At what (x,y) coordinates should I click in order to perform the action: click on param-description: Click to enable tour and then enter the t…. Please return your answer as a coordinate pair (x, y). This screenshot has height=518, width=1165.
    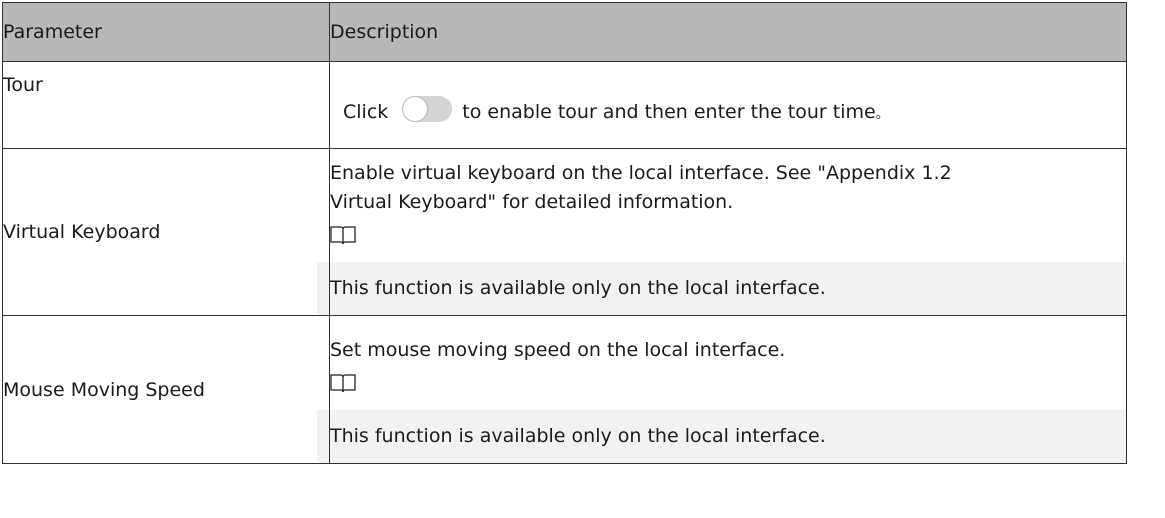
    Looking at the image, I should click on (728, 105).